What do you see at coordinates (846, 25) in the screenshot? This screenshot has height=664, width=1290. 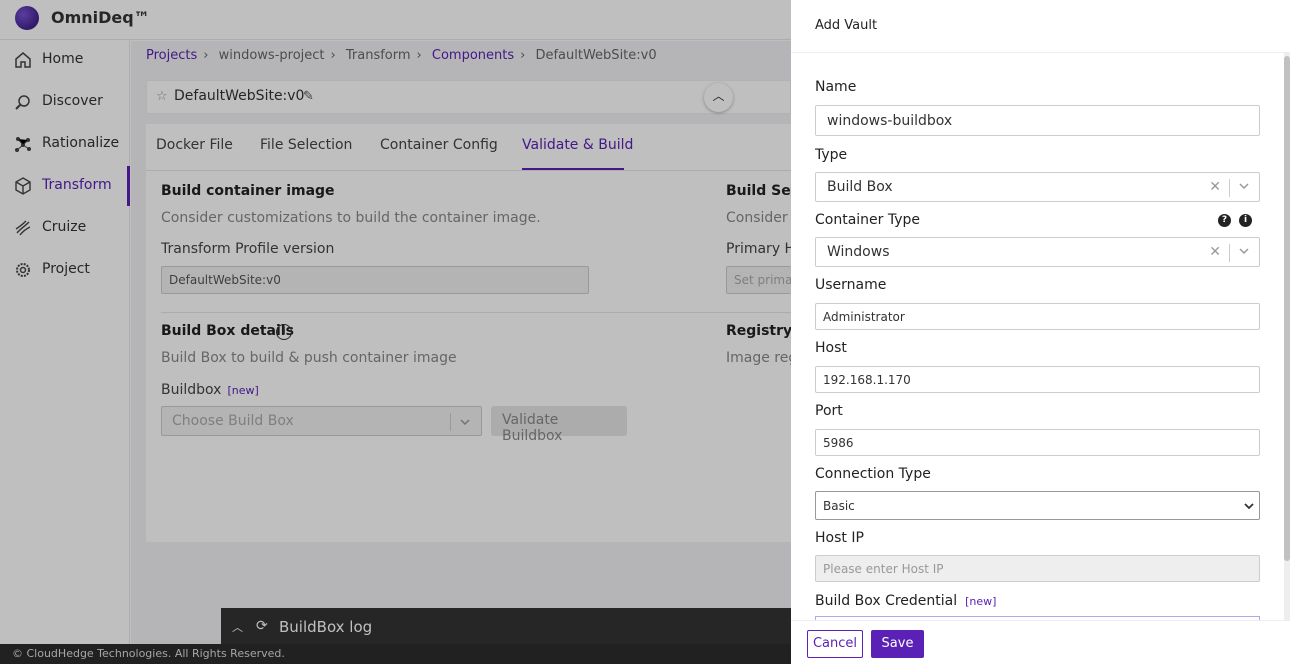 I see `drawer-title: Add Vault` at bounding box center [846, 25].